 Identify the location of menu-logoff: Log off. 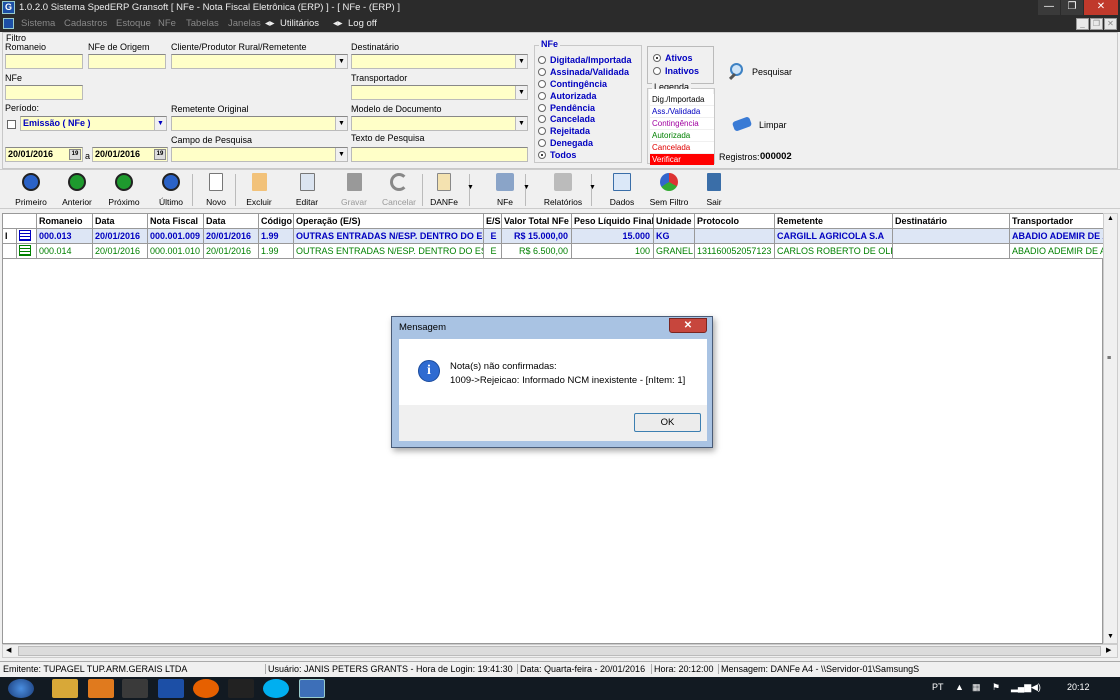
(362, 23).